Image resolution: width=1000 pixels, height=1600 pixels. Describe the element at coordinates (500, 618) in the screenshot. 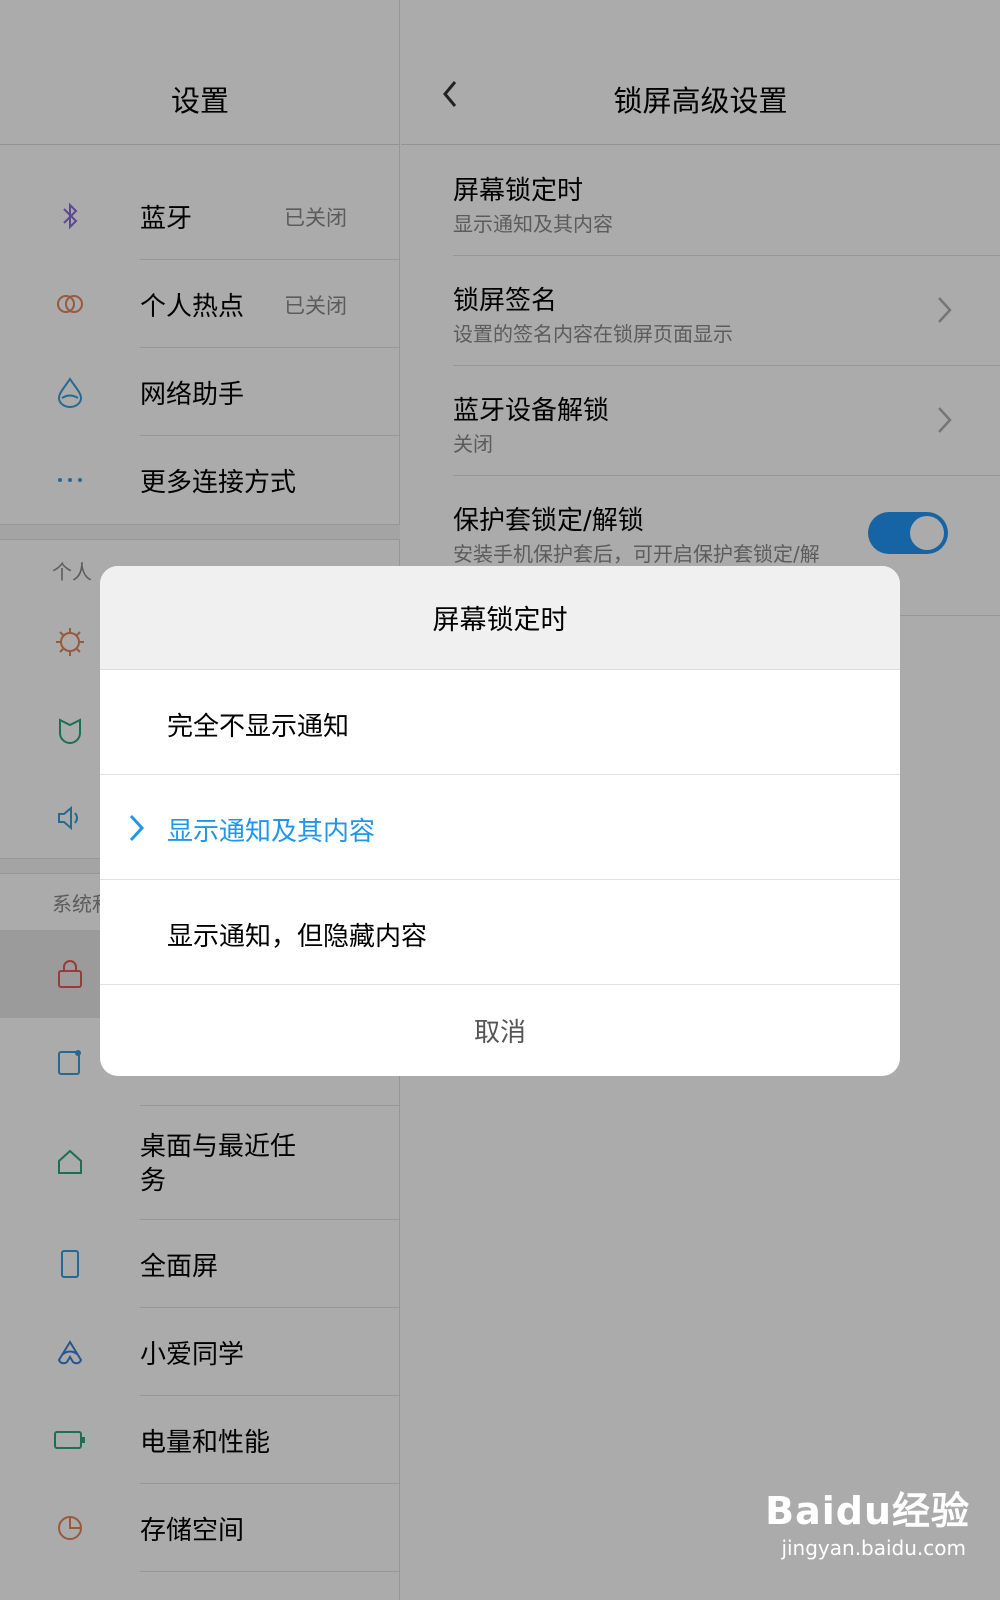

I see `dialog-title: 屏幕锁定时` at that location.